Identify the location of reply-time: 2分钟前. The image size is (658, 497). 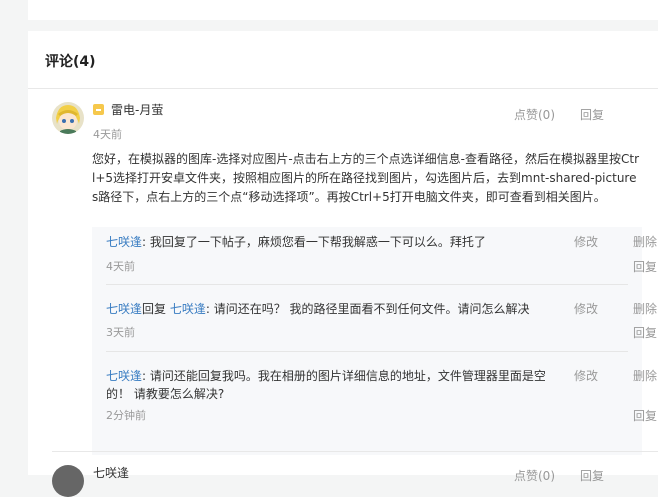
(126, 415).